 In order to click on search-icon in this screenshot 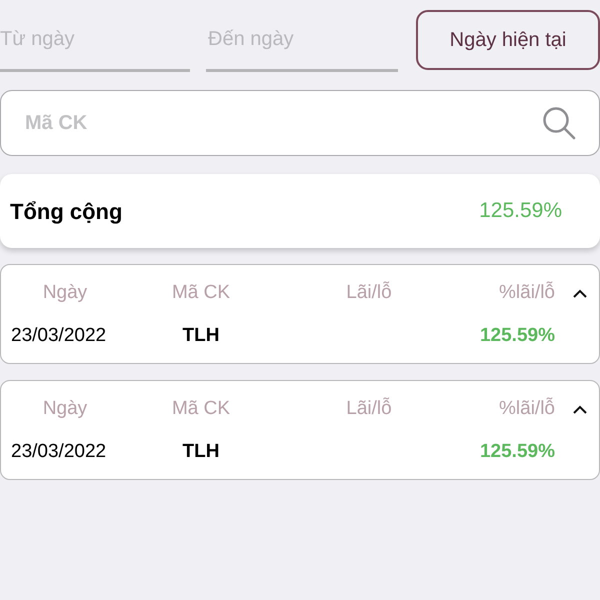, I will do `click(559, 123)`.